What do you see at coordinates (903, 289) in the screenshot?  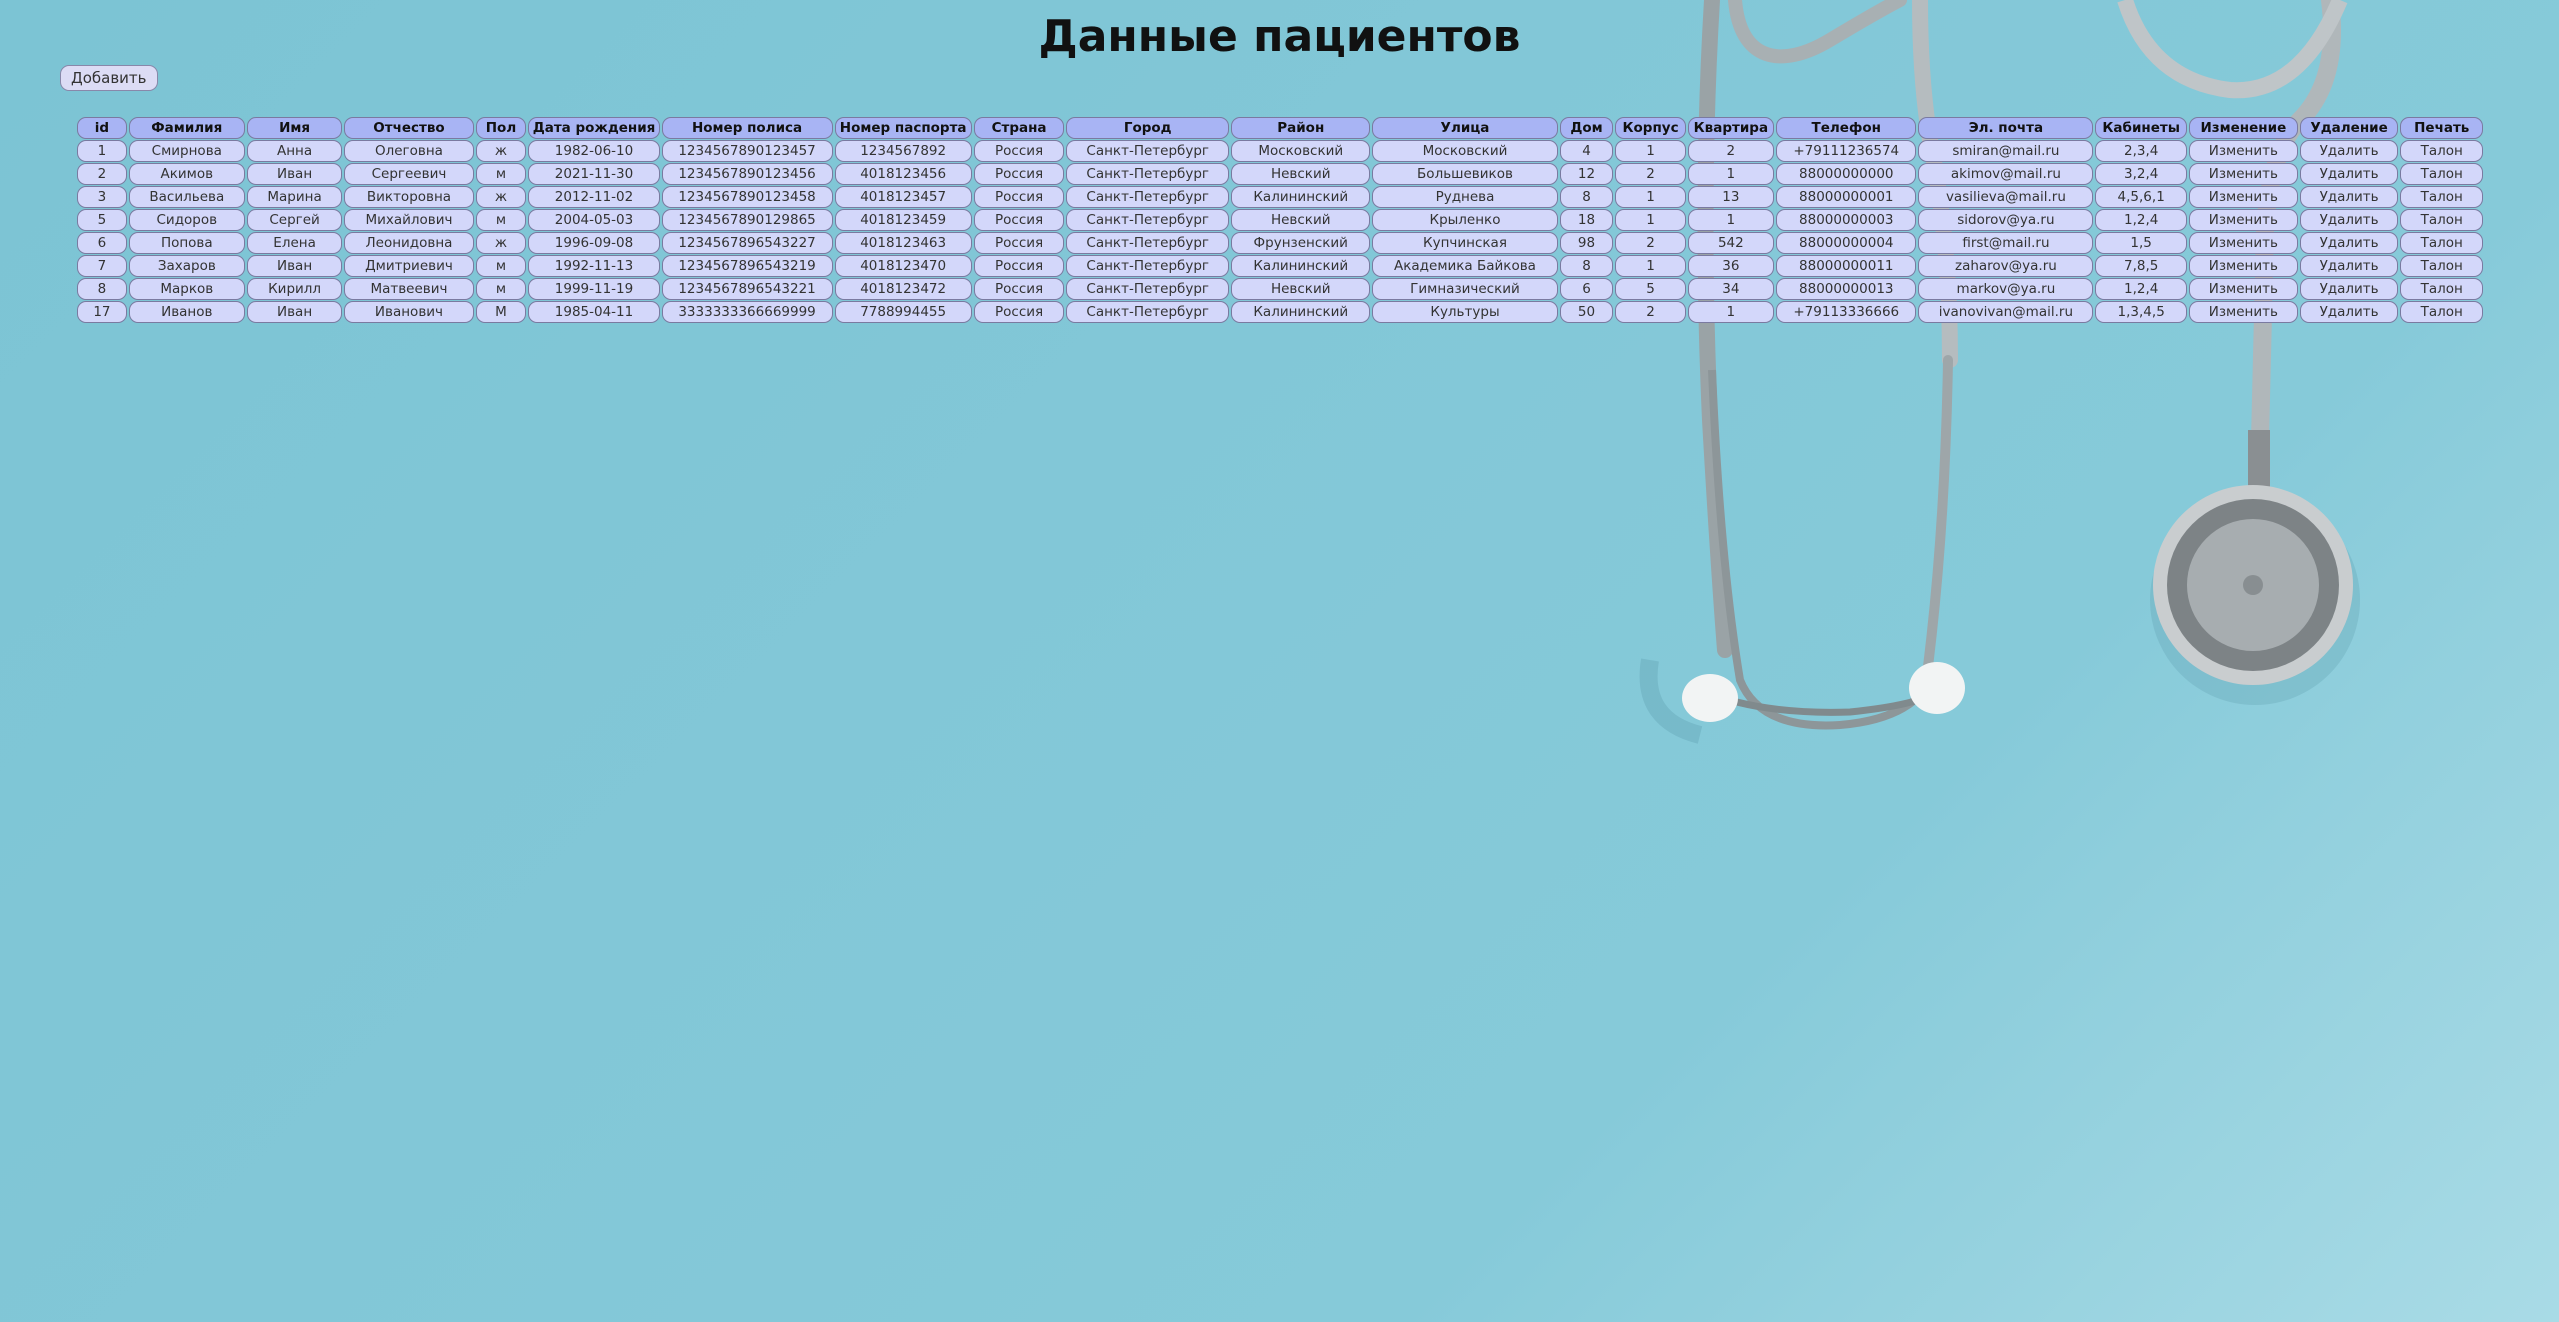 I see `cell-passport-number: 4018123472` at bounding box center [903, 289].